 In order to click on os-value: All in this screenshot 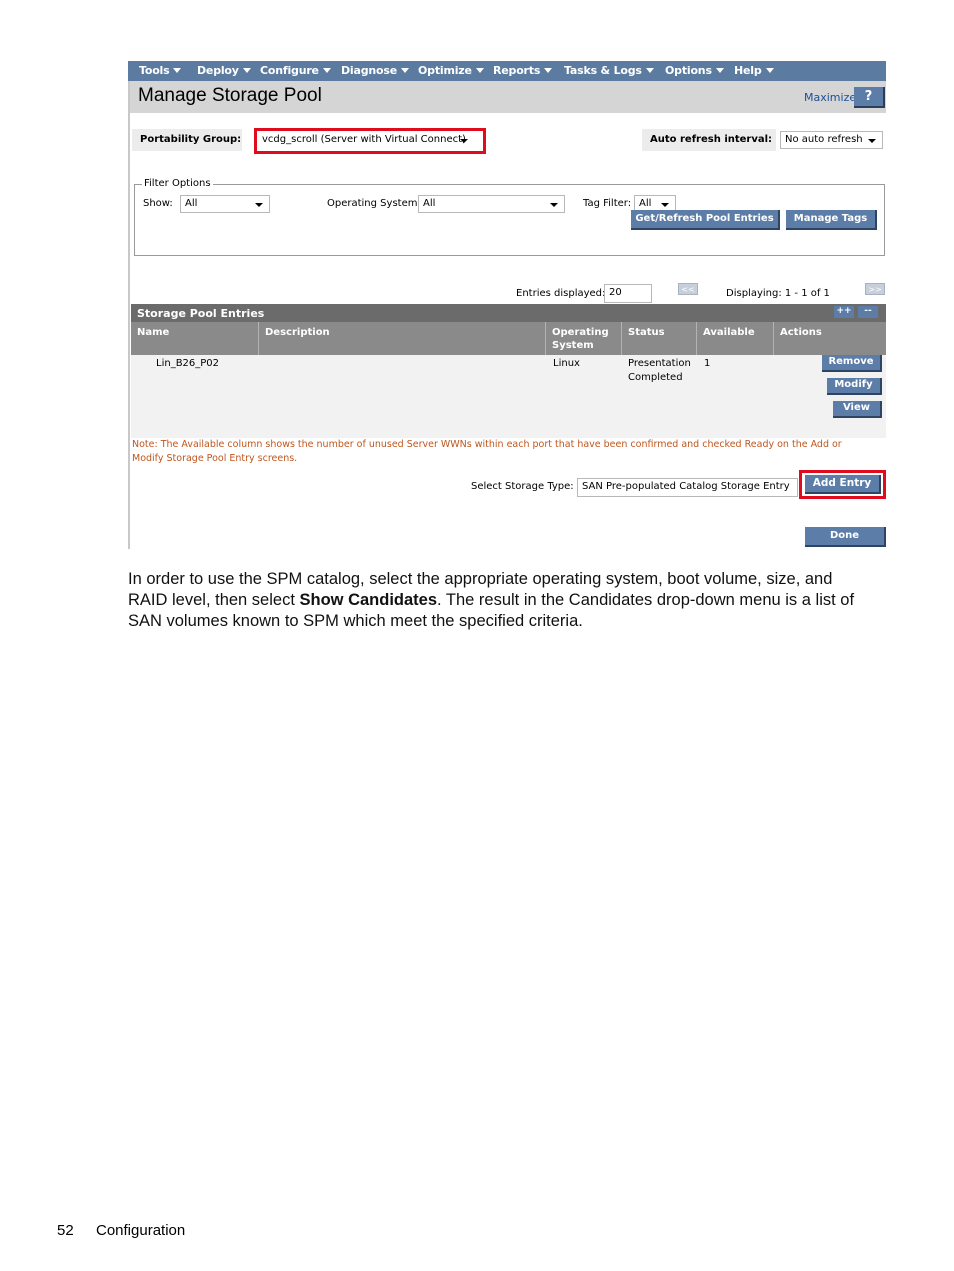, I will do `click(429, 203)`.